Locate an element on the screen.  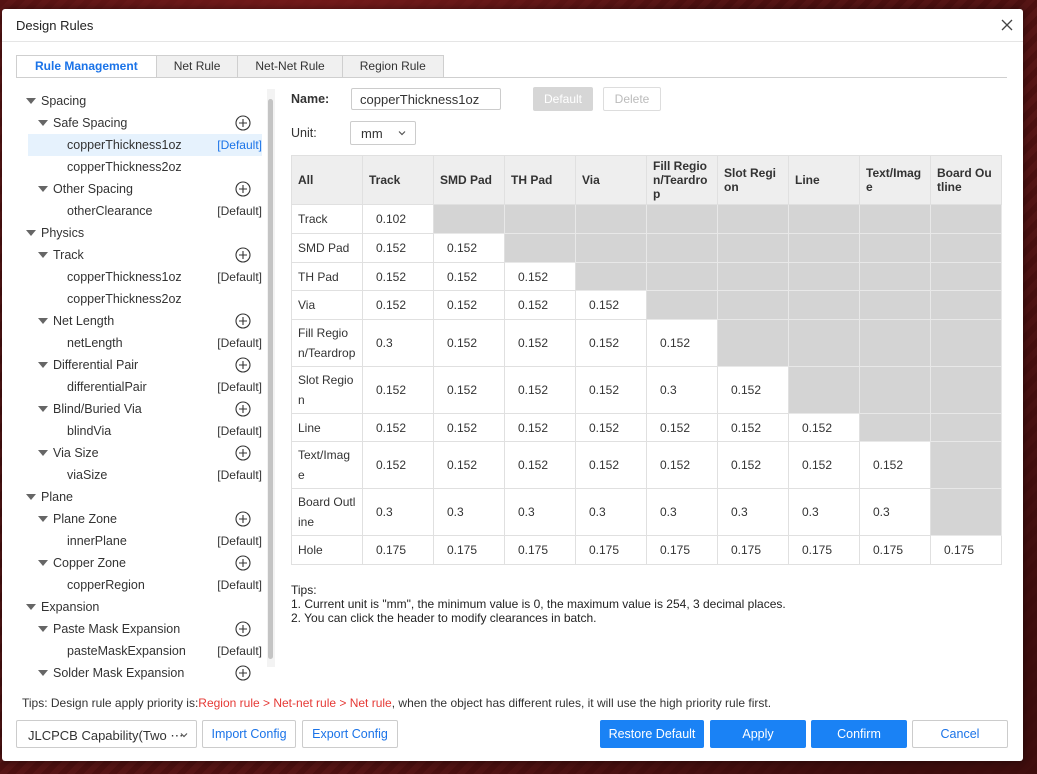
tree-group-solder-mask-expansion: Solder Mask Expansion is located at coordinates (111, 673).